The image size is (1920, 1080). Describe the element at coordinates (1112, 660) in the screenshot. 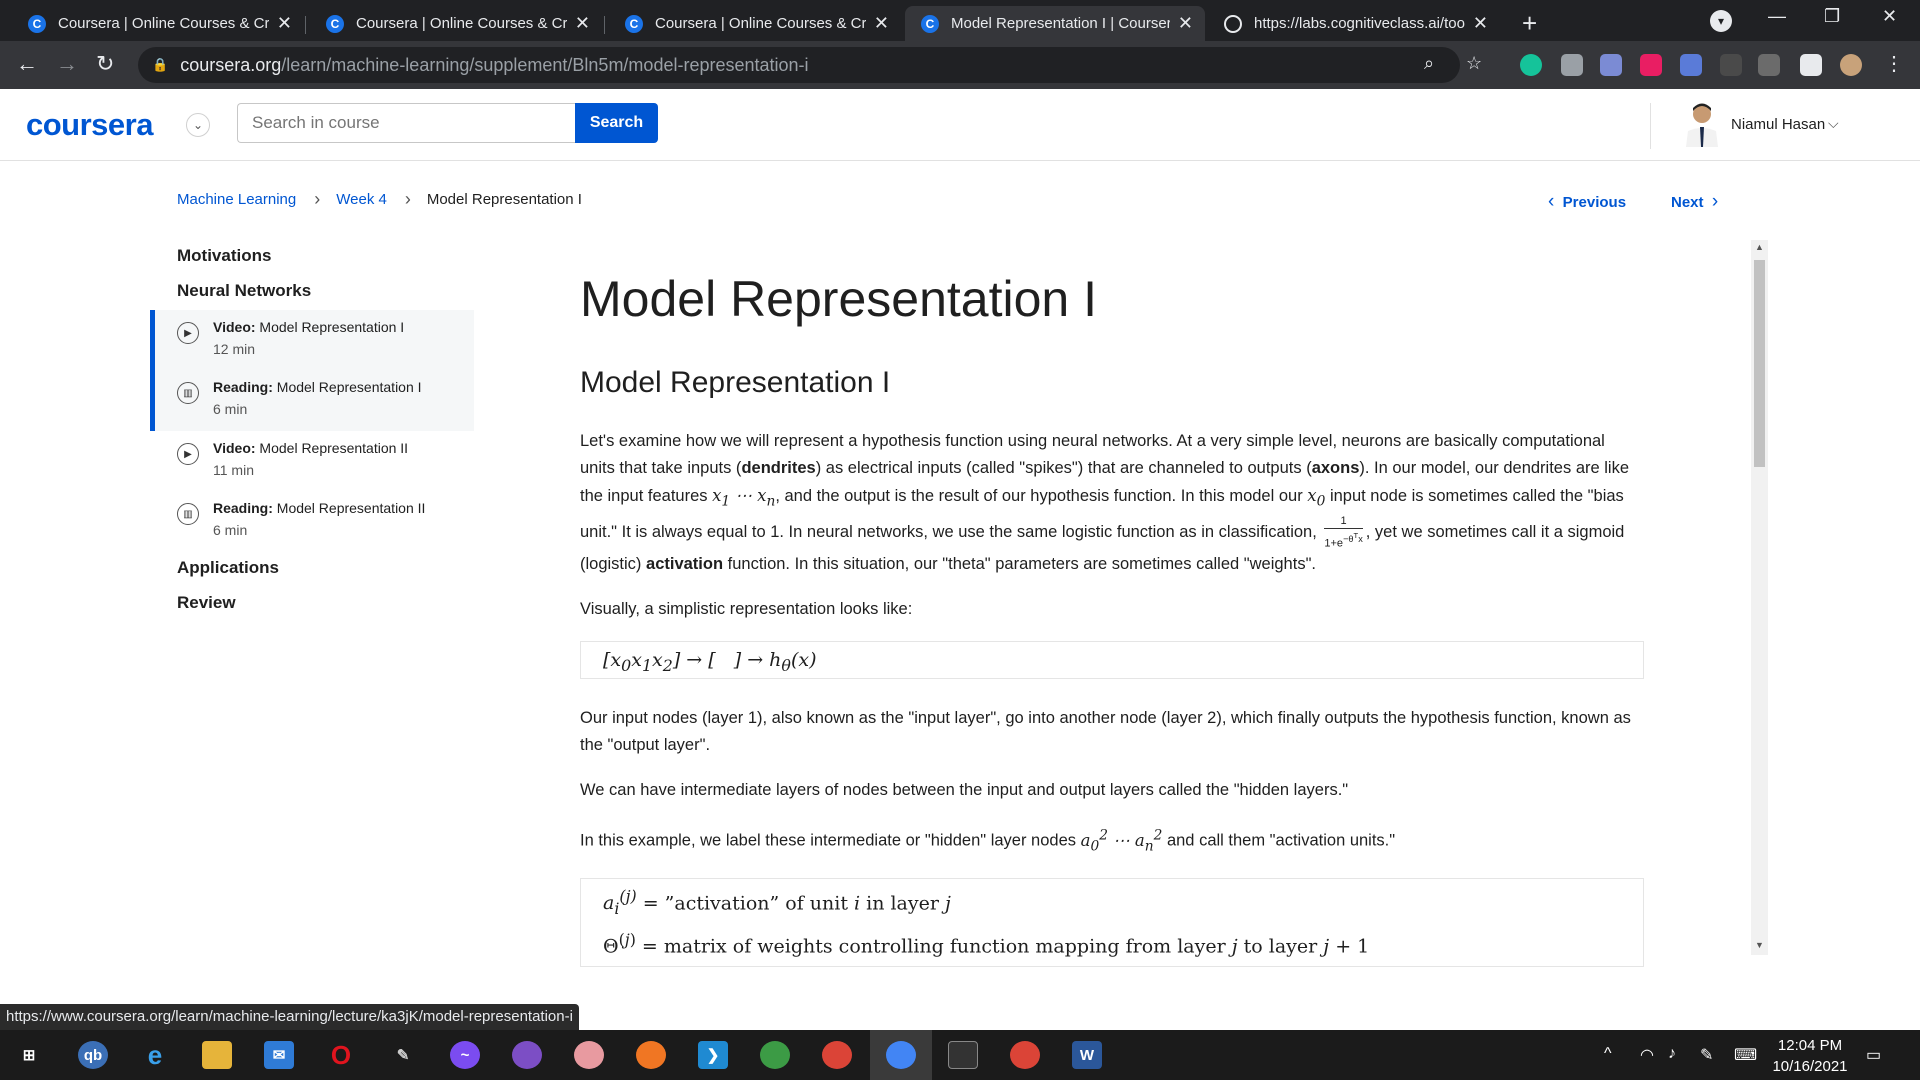

I see `math-block-network: [x0x1x2] → [ ] → hθ(x)` at that location.